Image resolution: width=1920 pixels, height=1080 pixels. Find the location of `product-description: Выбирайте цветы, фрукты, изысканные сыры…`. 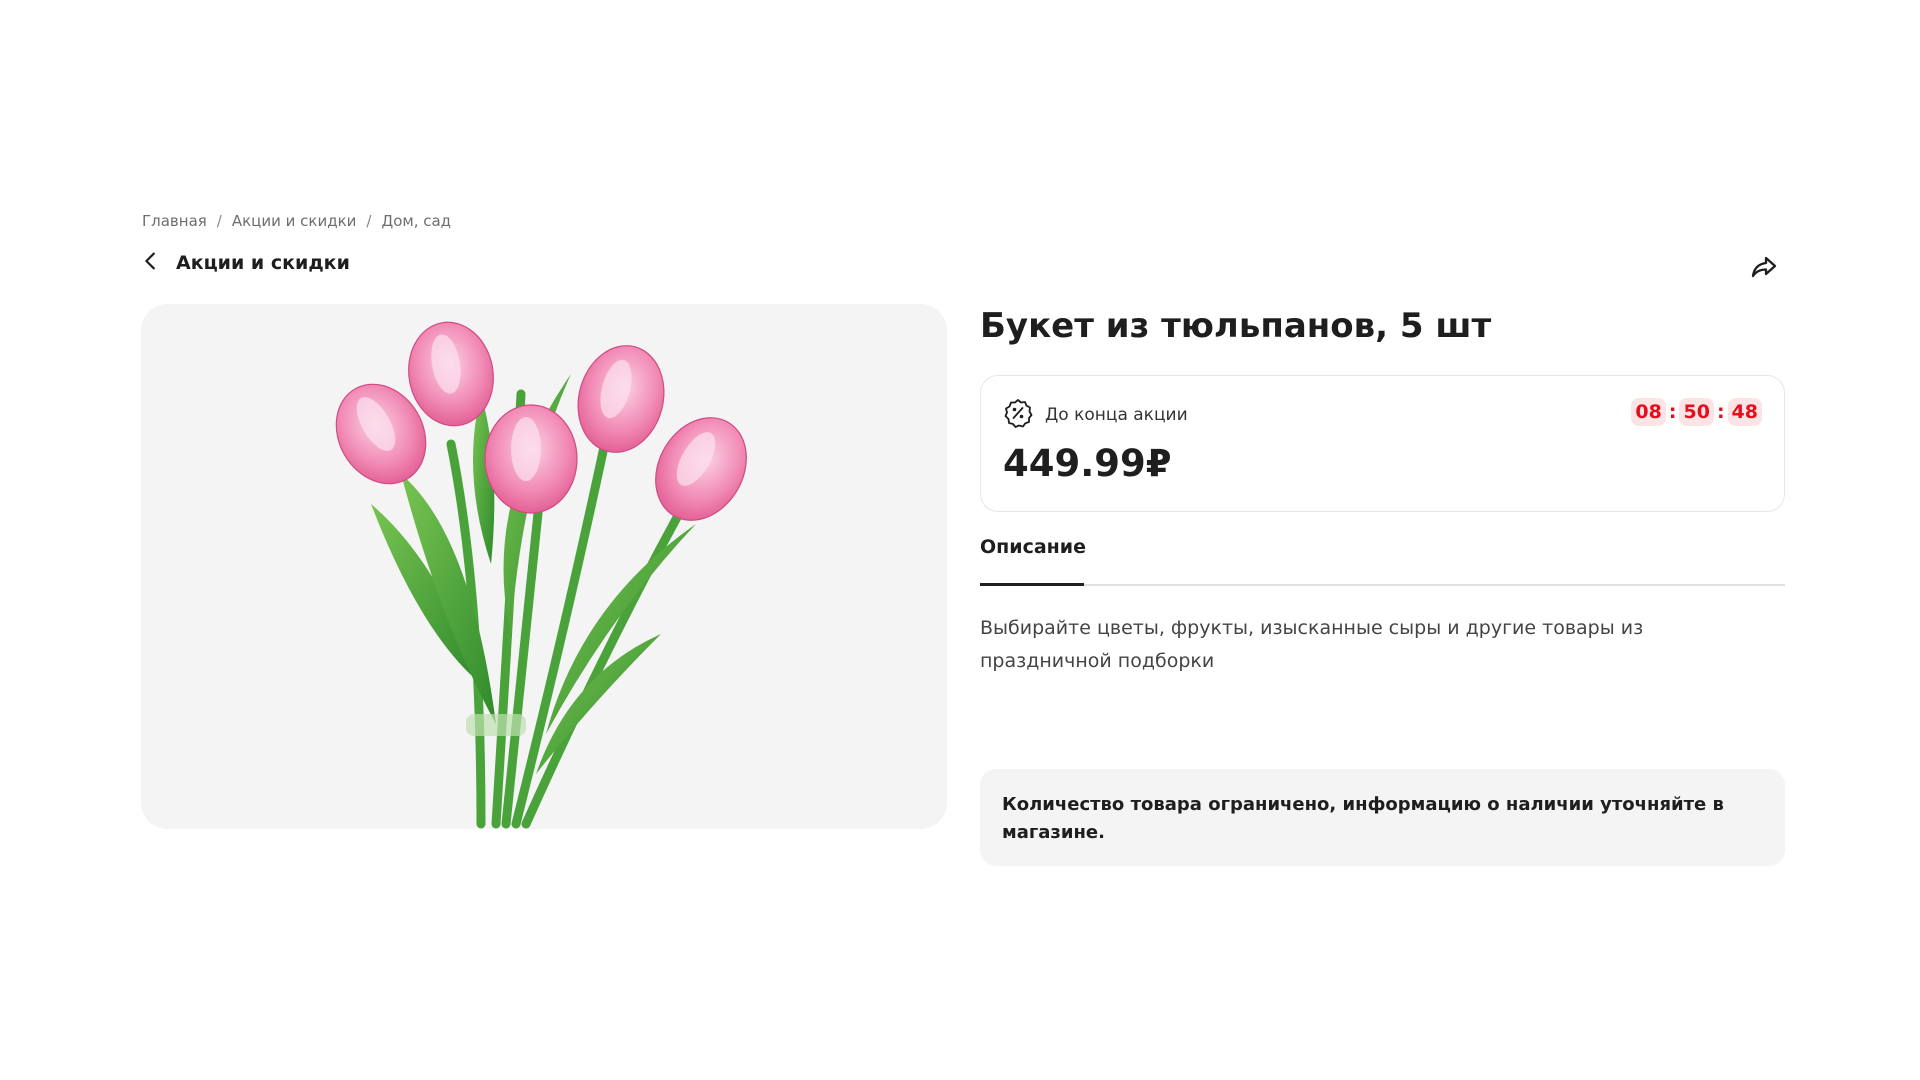

product-description: Выбирайте цветы, фрукты, изысканные сыры… is located at coordinates (1312, 644).